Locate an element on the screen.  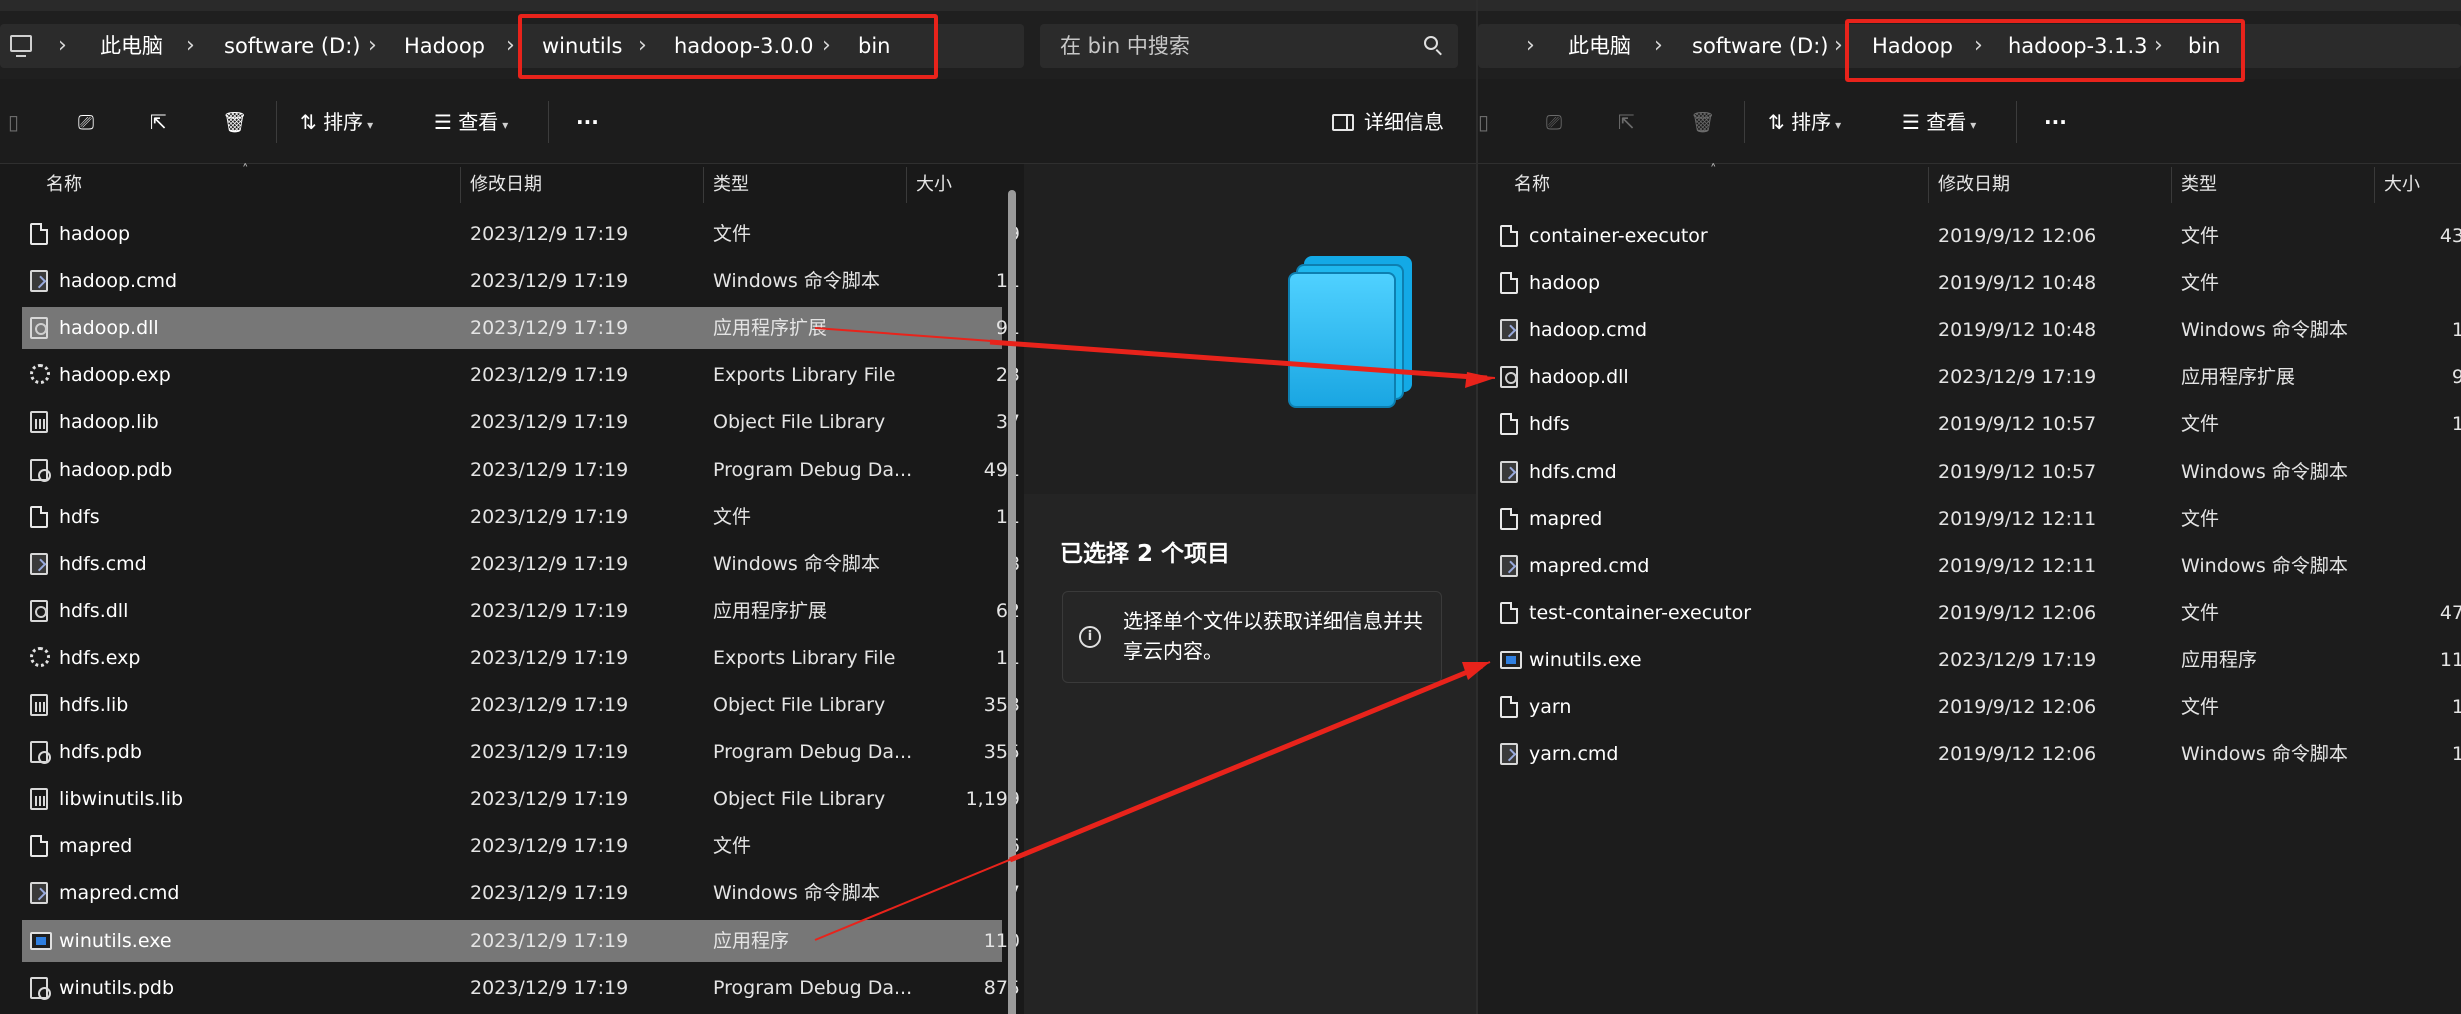
file-row: hdfs 2023/12/9 17:19 文件 11 is located at coordinates (521, 517).